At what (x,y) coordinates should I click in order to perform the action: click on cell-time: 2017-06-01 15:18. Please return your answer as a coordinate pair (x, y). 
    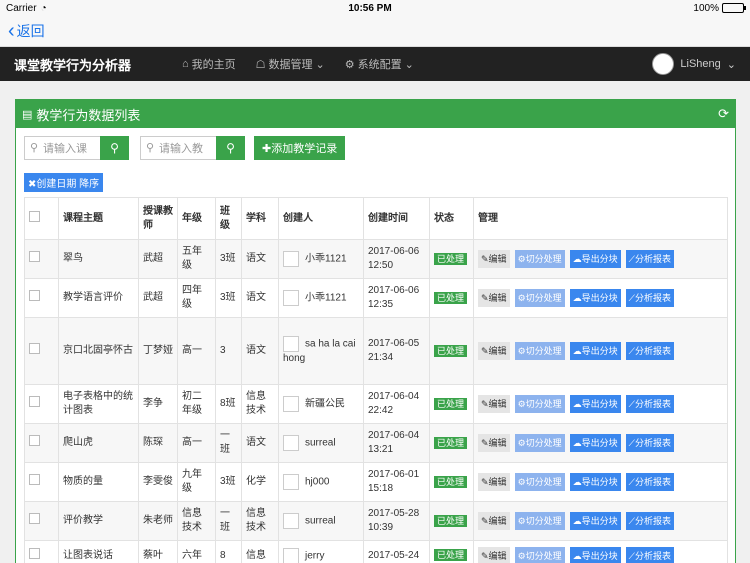
    Looking at the image, I should click on (396, 482).